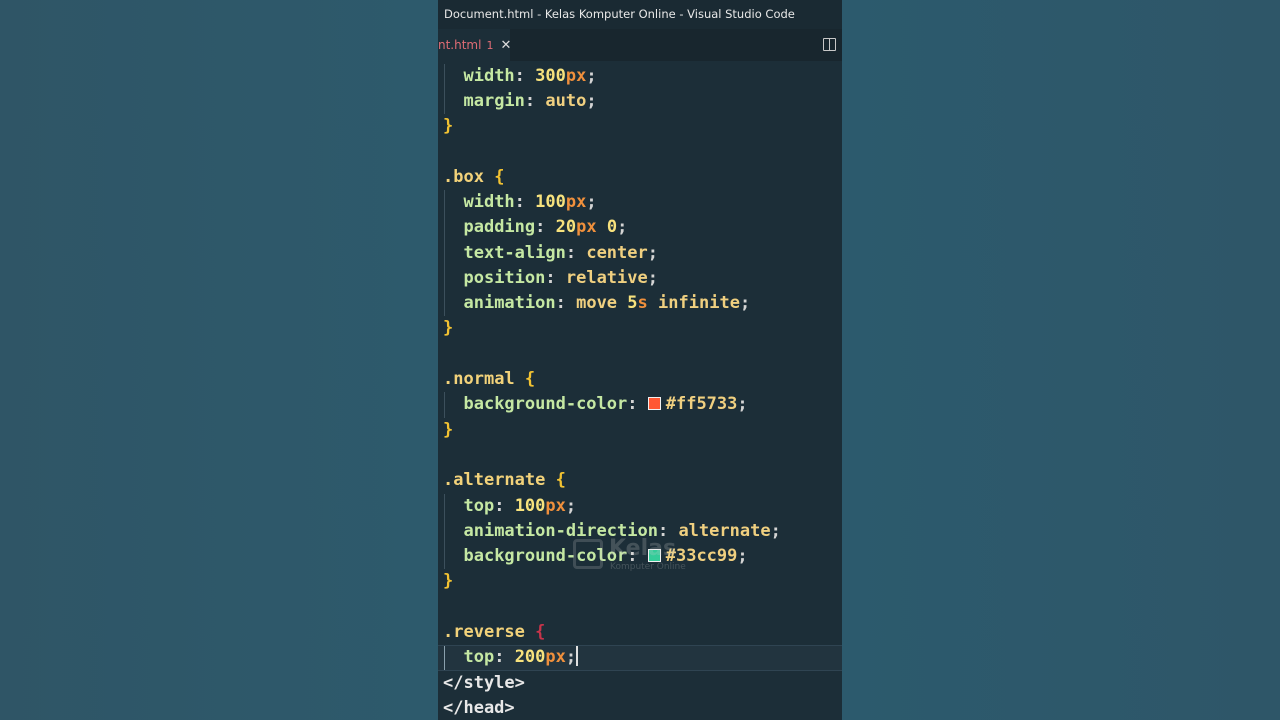 The height and width of the screenshot is (720, 1280). I want to click on code-line: padding: 20px 0;, so click(640, 228).